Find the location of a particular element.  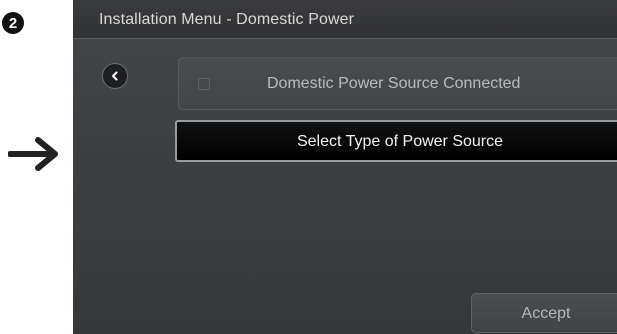

option-label: Domestic Power Source Connected is located at coordinates (394, 83).